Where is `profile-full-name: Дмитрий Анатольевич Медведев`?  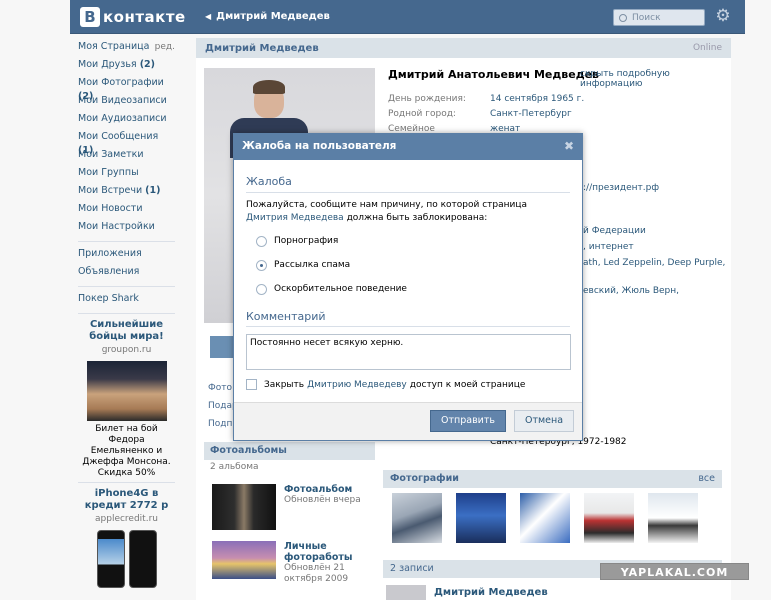 profile-full-name: Дмитрий Анатольевич Медведев is located at coordinates (493, 74).